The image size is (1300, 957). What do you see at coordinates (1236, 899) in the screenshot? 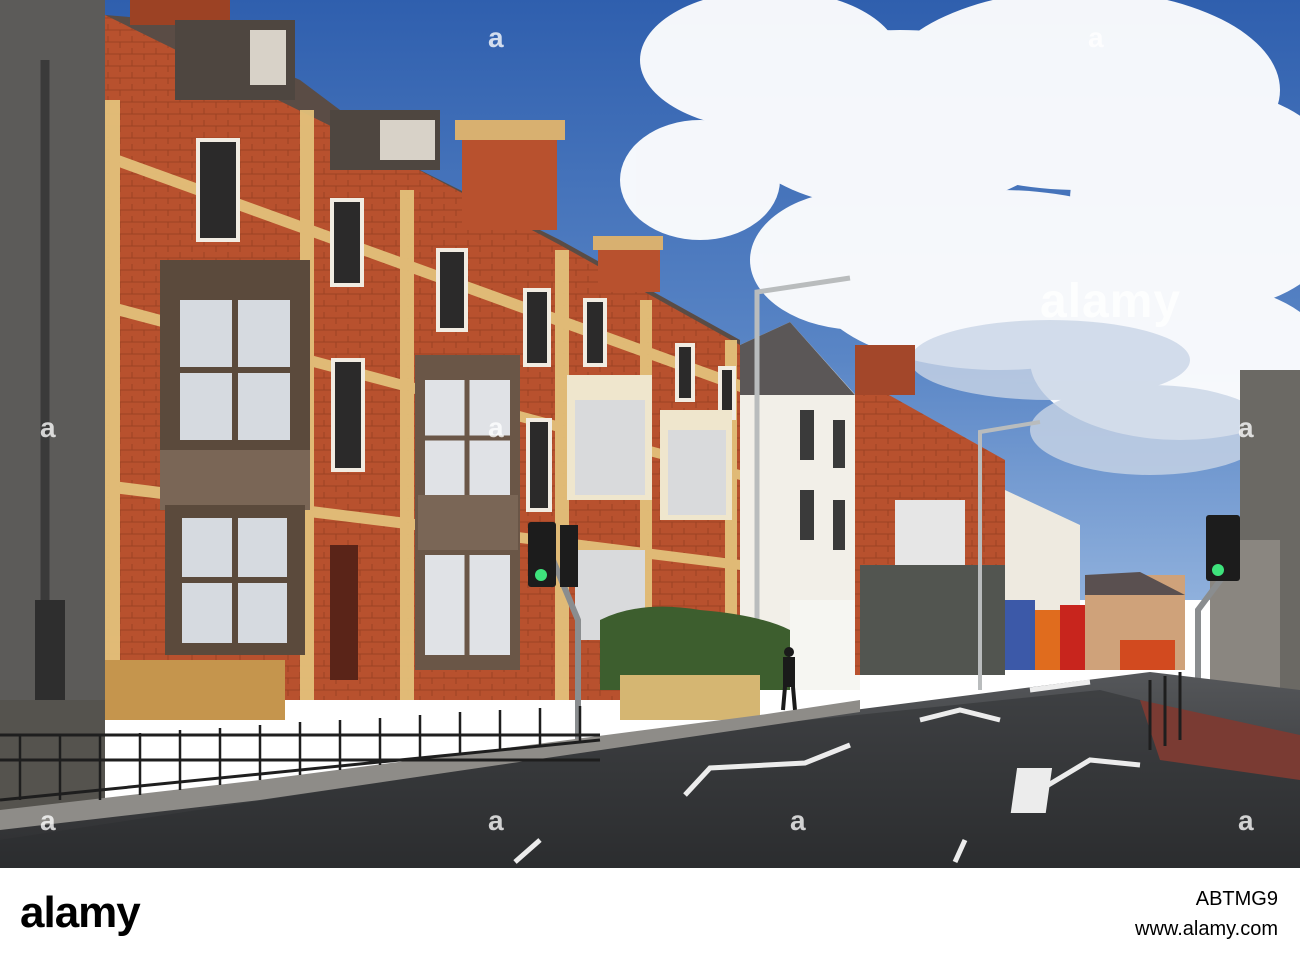
I see `image-code: ABTMG9` at bounding box center [1236, 899].